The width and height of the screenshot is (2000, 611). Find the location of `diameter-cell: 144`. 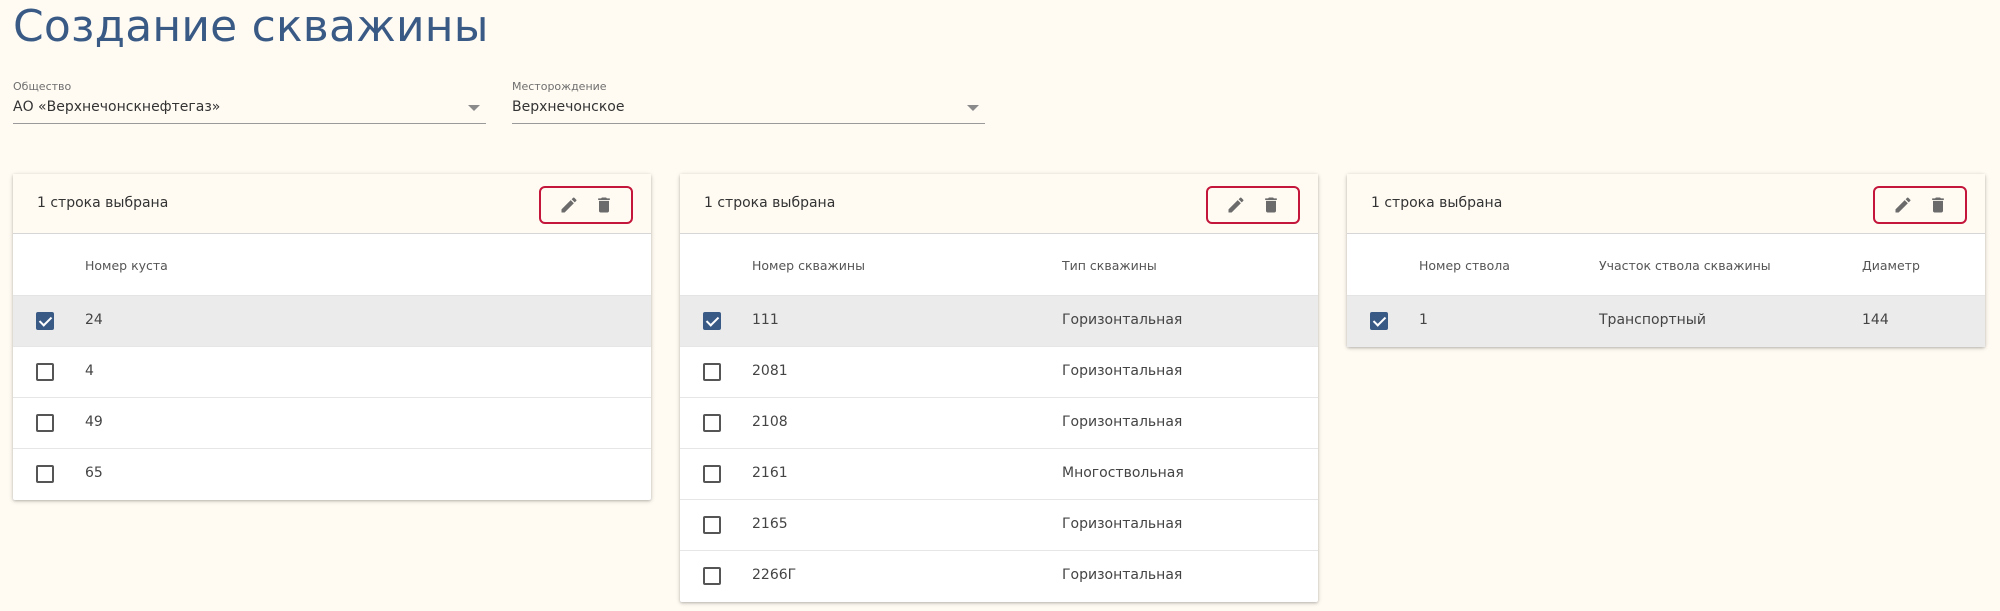

diameter-cell: 144 is located at coordinates (1875, 320).